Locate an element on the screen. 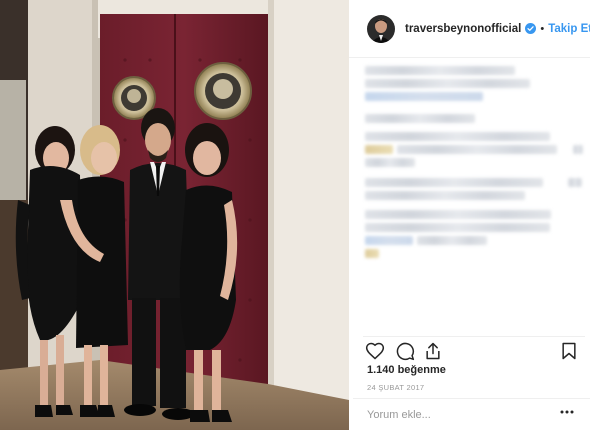  more-options-icon is located at coordinates (567, 412).